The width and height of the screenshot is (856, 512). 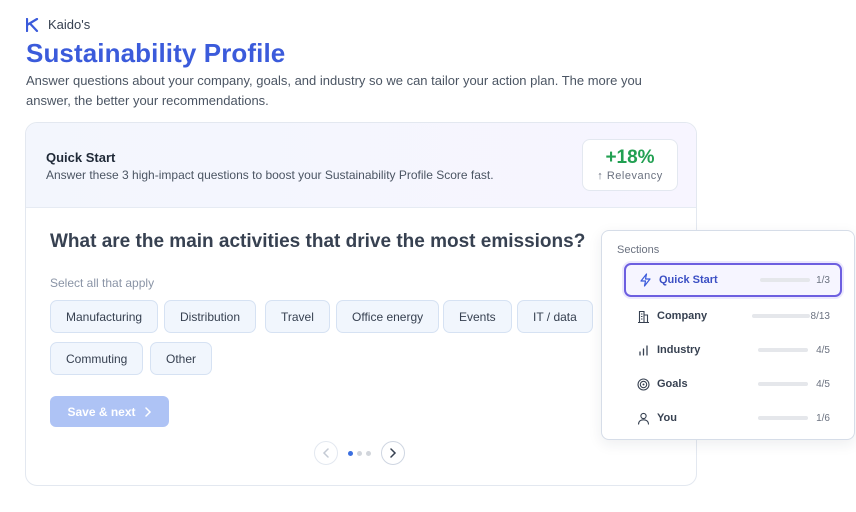 What do you see at coordinates (643, 316) in the screenshot?
I see `building-icon` at bounding box center [643, 316].